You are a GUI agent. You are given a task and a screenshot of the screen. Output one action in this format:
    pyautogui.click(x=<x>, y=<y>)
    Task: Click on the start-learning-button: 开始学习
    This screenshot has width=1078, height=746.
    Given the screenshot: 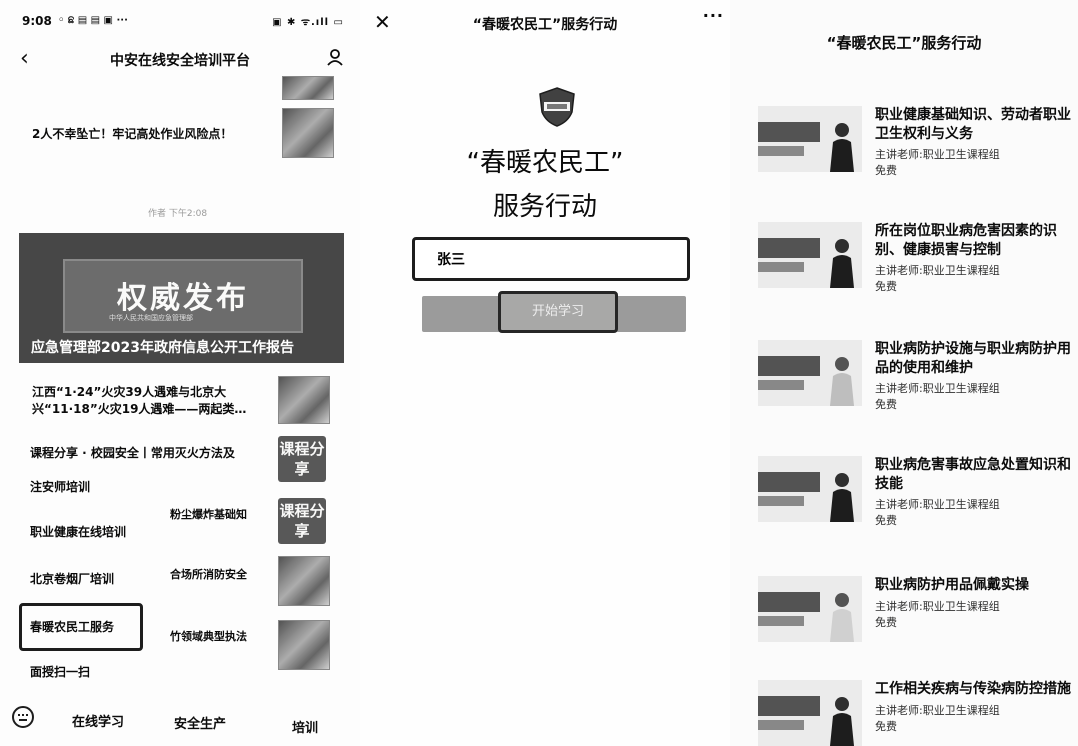 What is the action you would take?
    pyautogui.click(x=558, y=312)
    